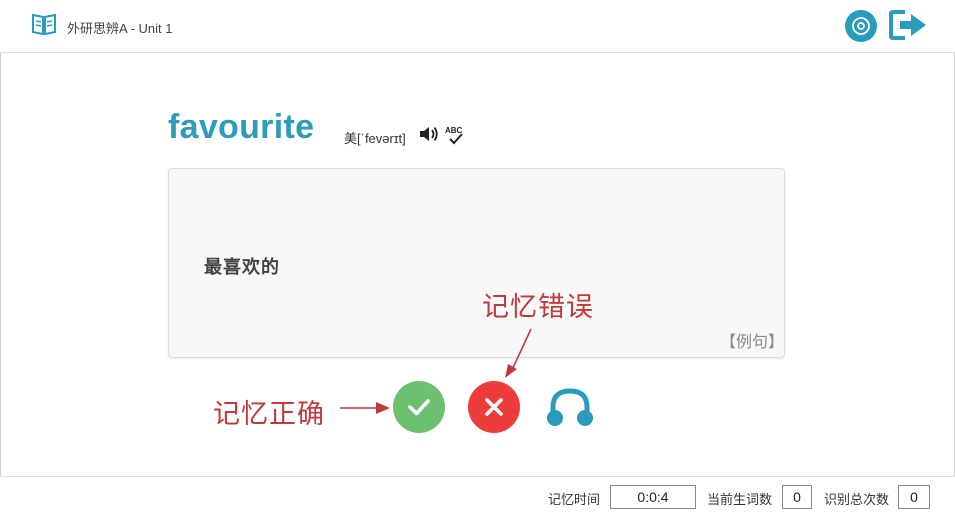  What do you see at coordinates (909, 25) in the screenshot?
I see `exit-icon` at bounding box center [909, 25].